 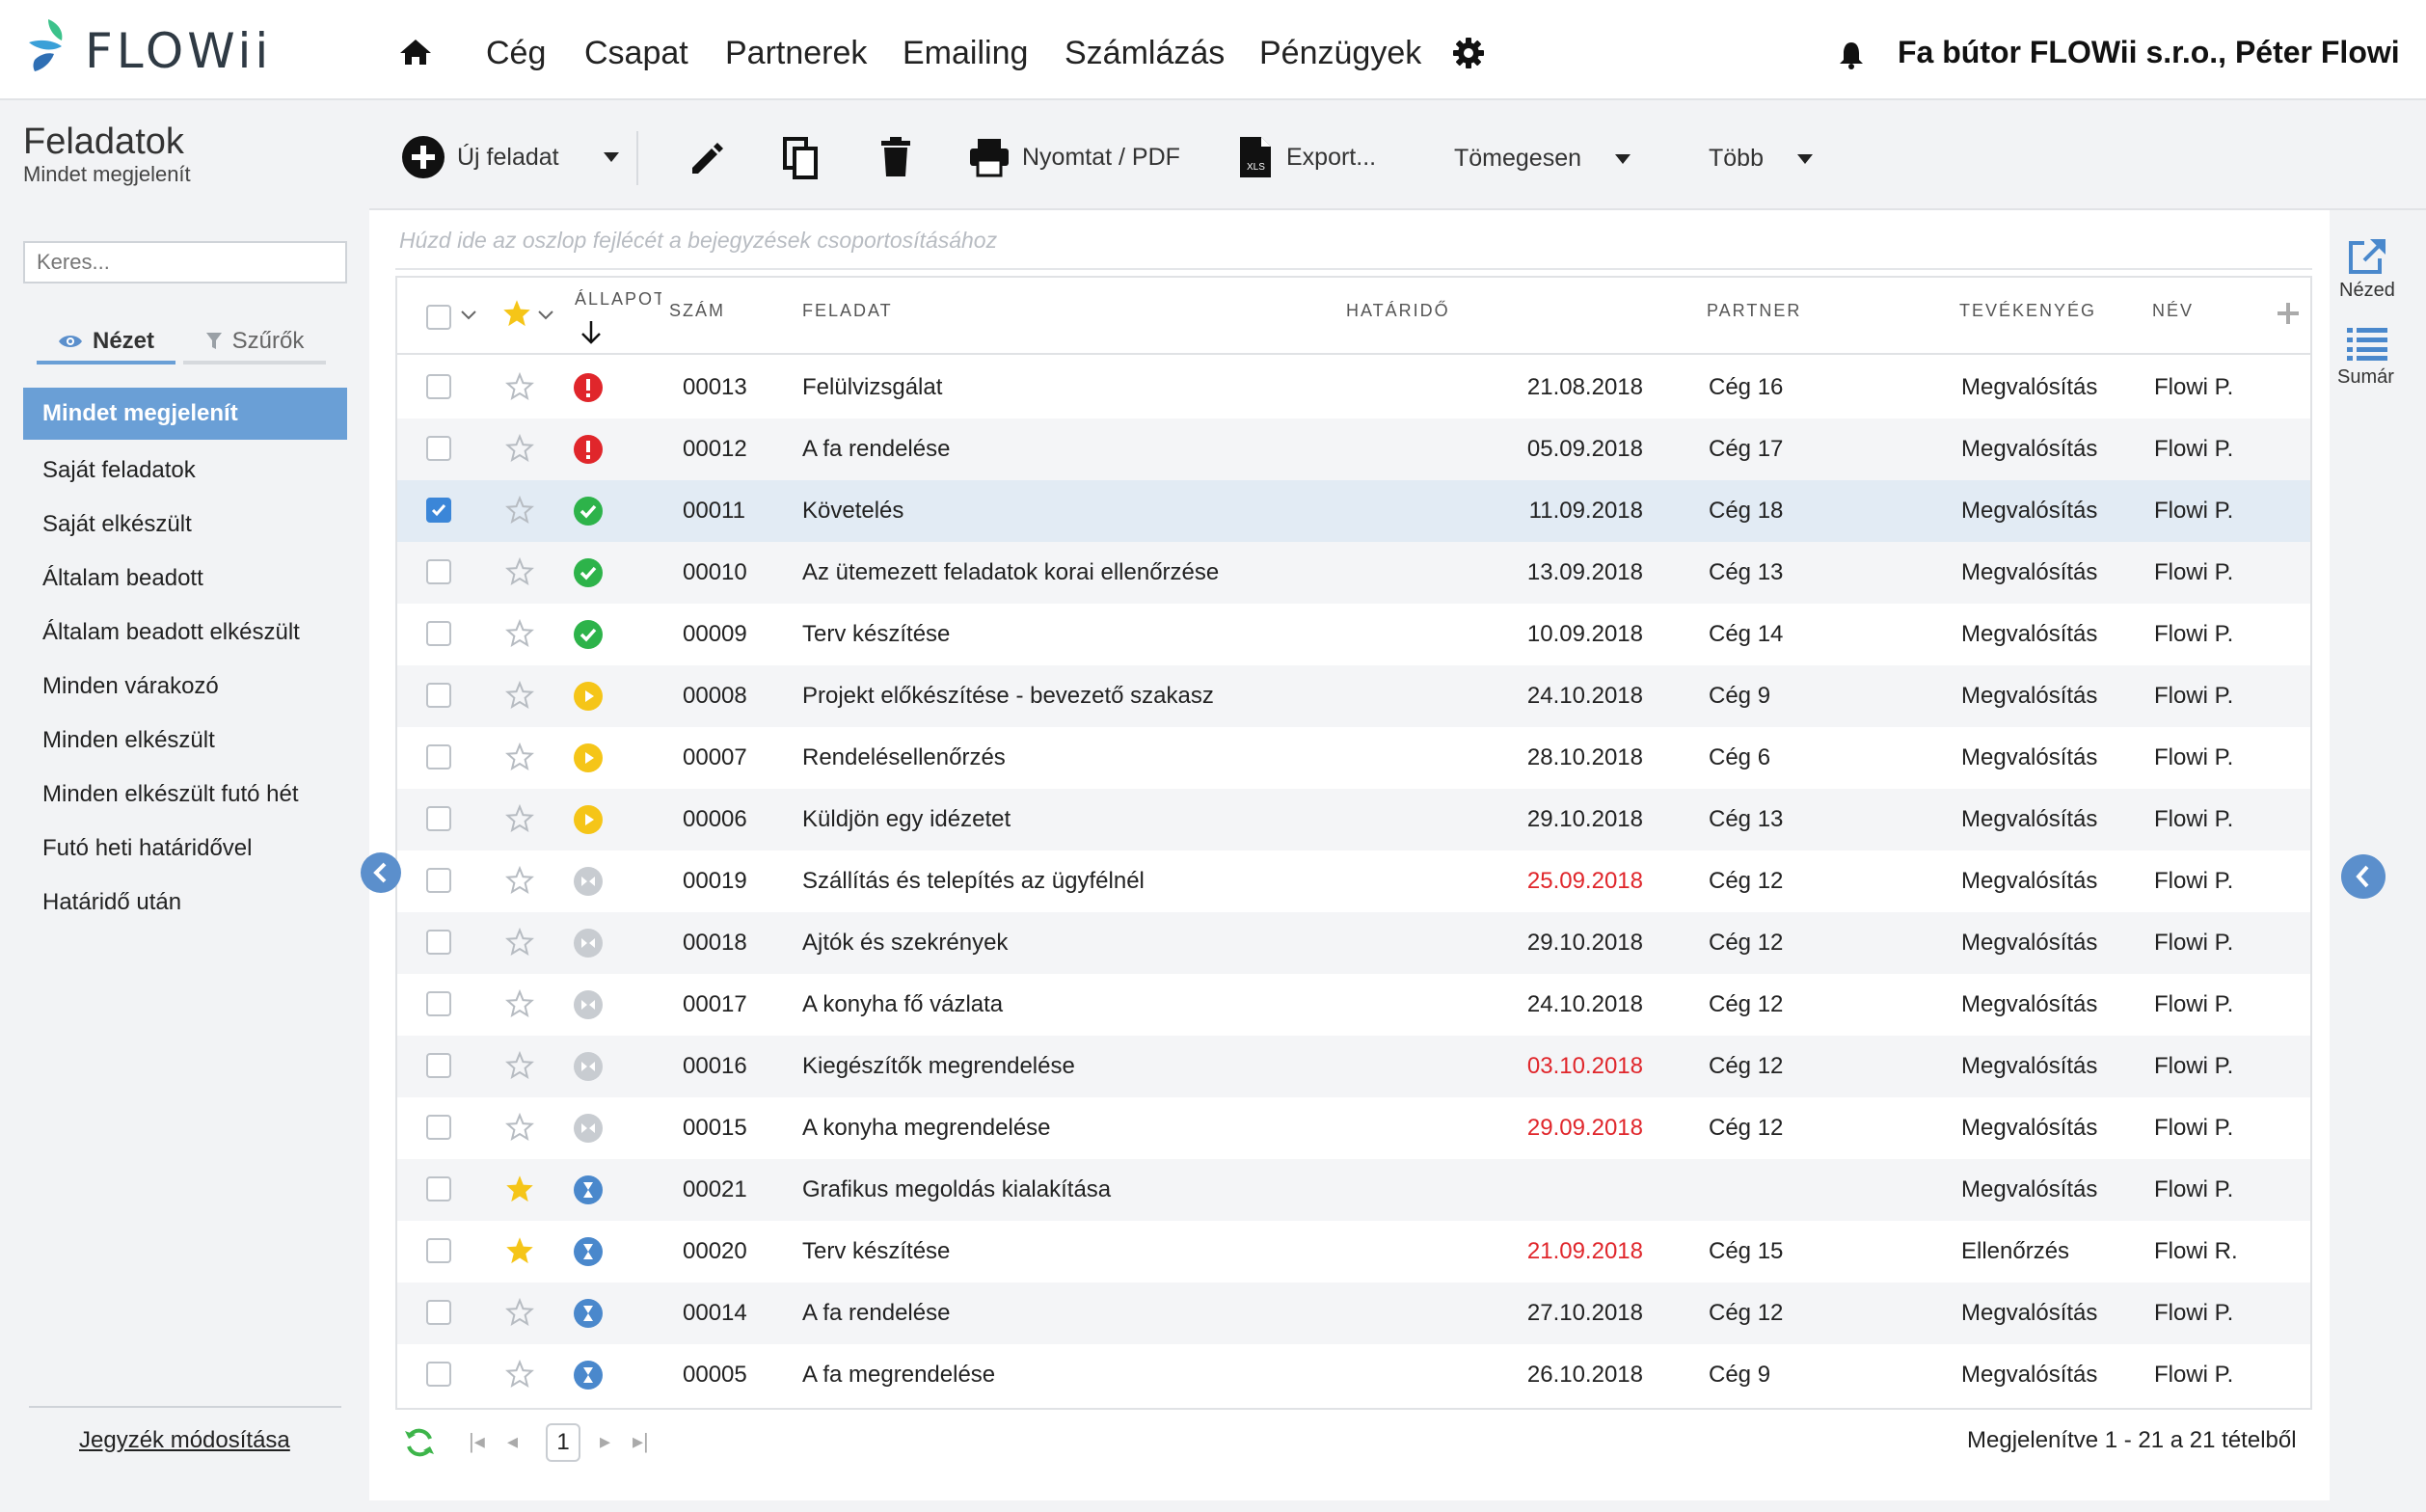 I want to click on refresh-icon, so click(x=419, y=1442).